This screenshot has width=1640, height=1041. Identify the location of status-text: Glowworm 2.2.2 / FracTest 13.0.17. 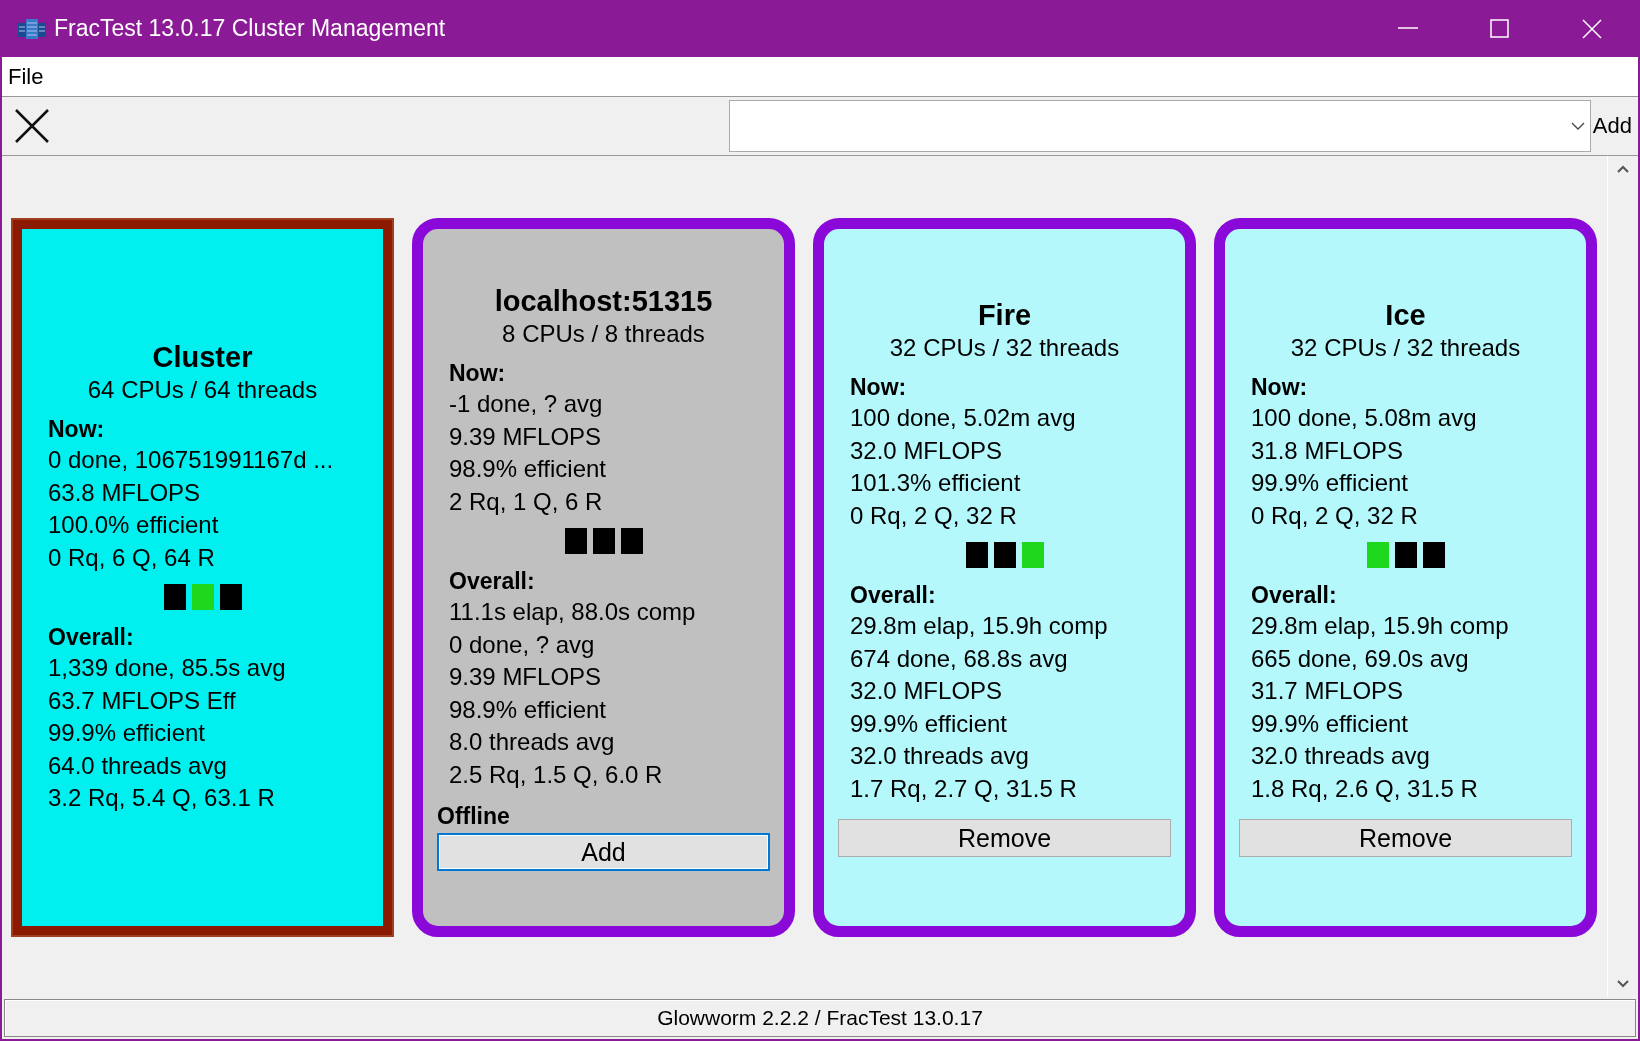
(820, 1018).